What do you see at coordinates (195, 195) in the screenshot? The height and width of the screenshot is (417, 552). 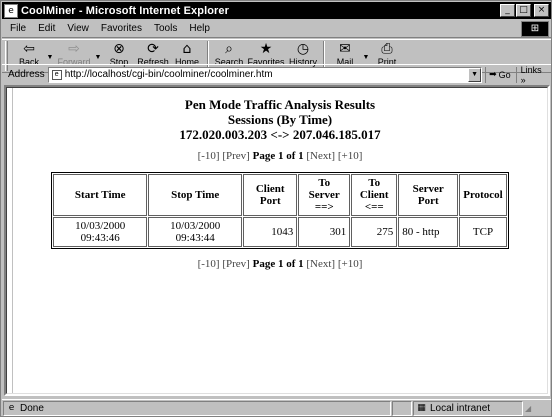 I see `col-stop-time: Stop Time` at bounding box center [195, 195].